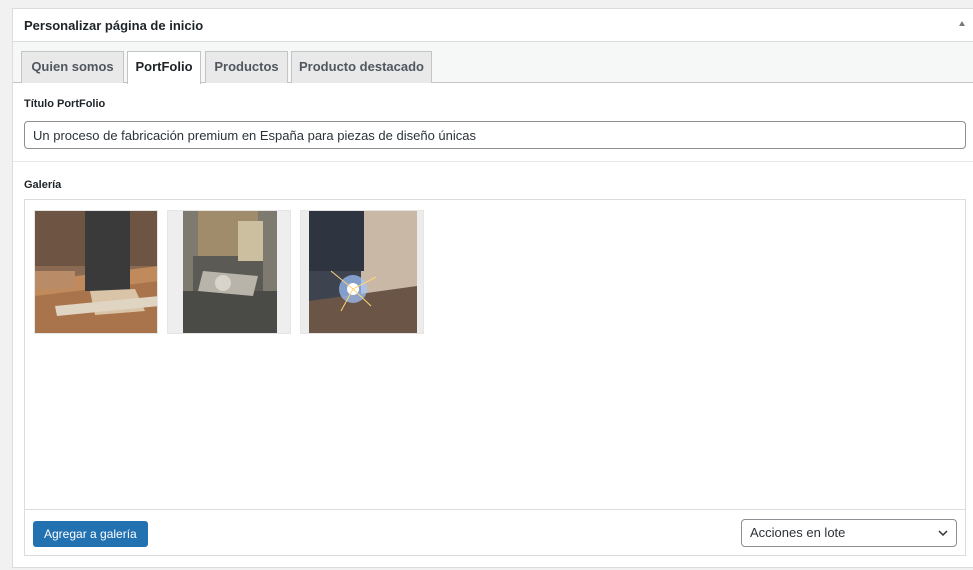  Describe the element at coordinates (495, 532) in the screenshot. I see `gallery-footer: Agregar a galería Acciones en lote` at that location.